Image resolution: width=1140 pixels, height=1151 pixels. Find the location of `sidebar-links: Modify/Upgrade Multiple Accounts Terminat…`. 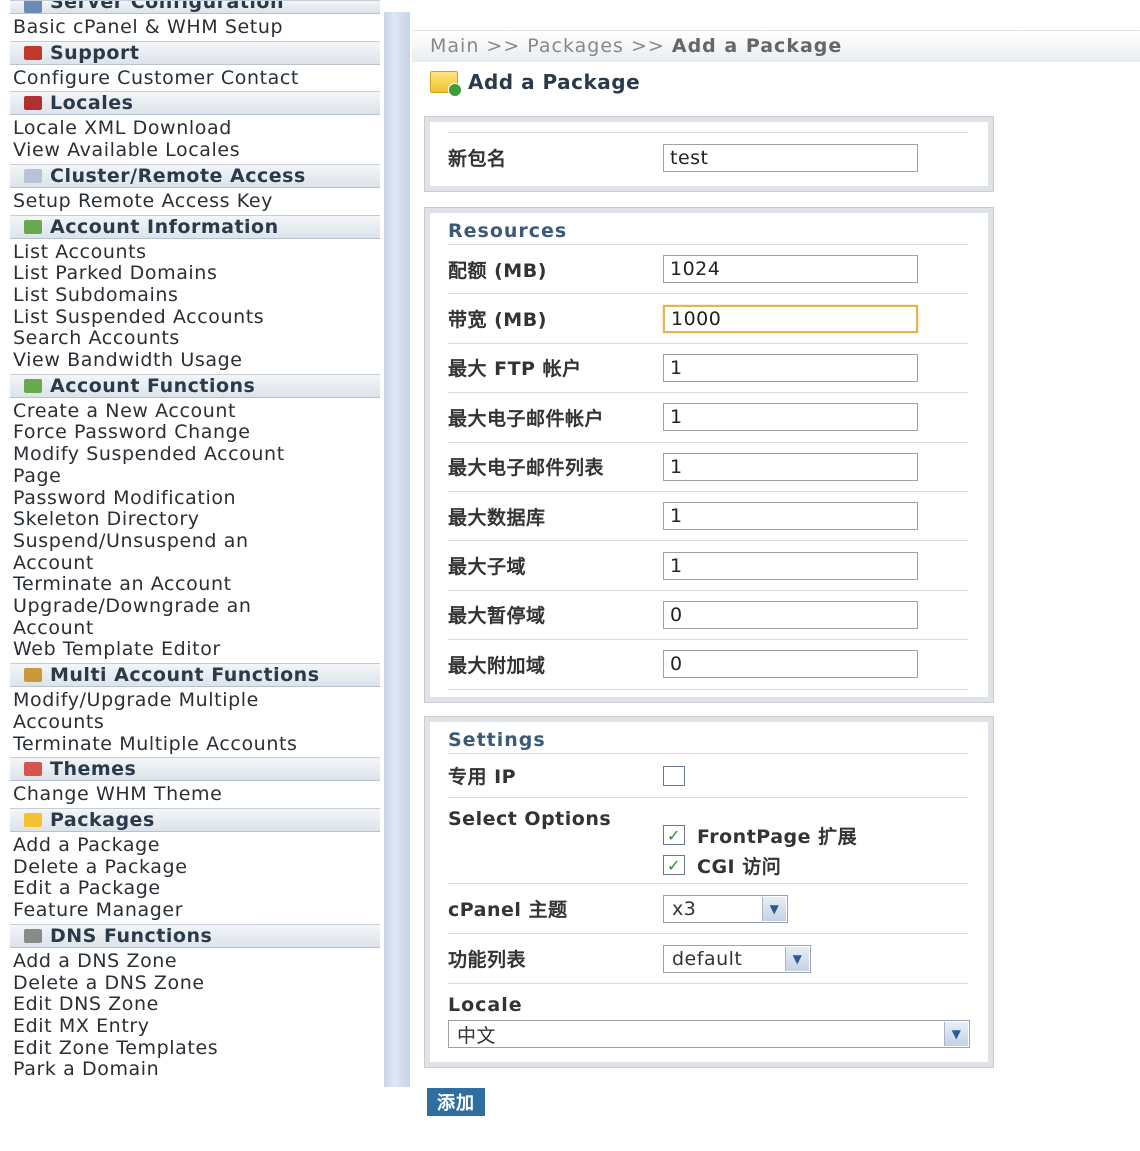

sidebar-links: Modify/Upgrade Multiple Accounts Terminat… is located at coordinates (191, 722).